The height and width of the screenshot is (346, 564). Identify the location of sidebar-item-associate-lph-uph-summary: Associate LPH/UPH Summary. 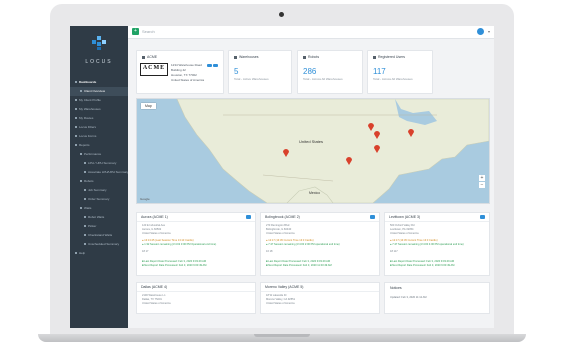
(99, 172).